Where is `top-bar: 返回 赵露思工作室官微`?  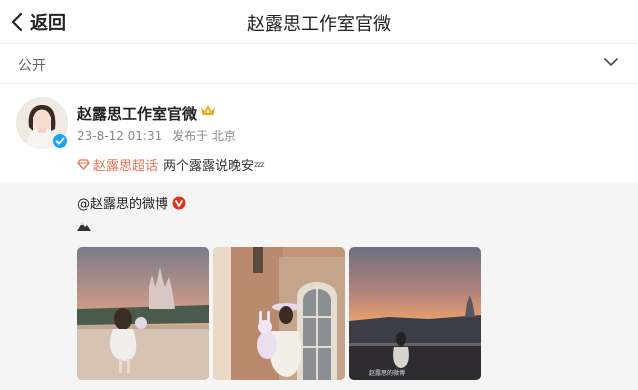 top-bar: 返回 赵露思工作室官微 is located at coordinates (319, 22).